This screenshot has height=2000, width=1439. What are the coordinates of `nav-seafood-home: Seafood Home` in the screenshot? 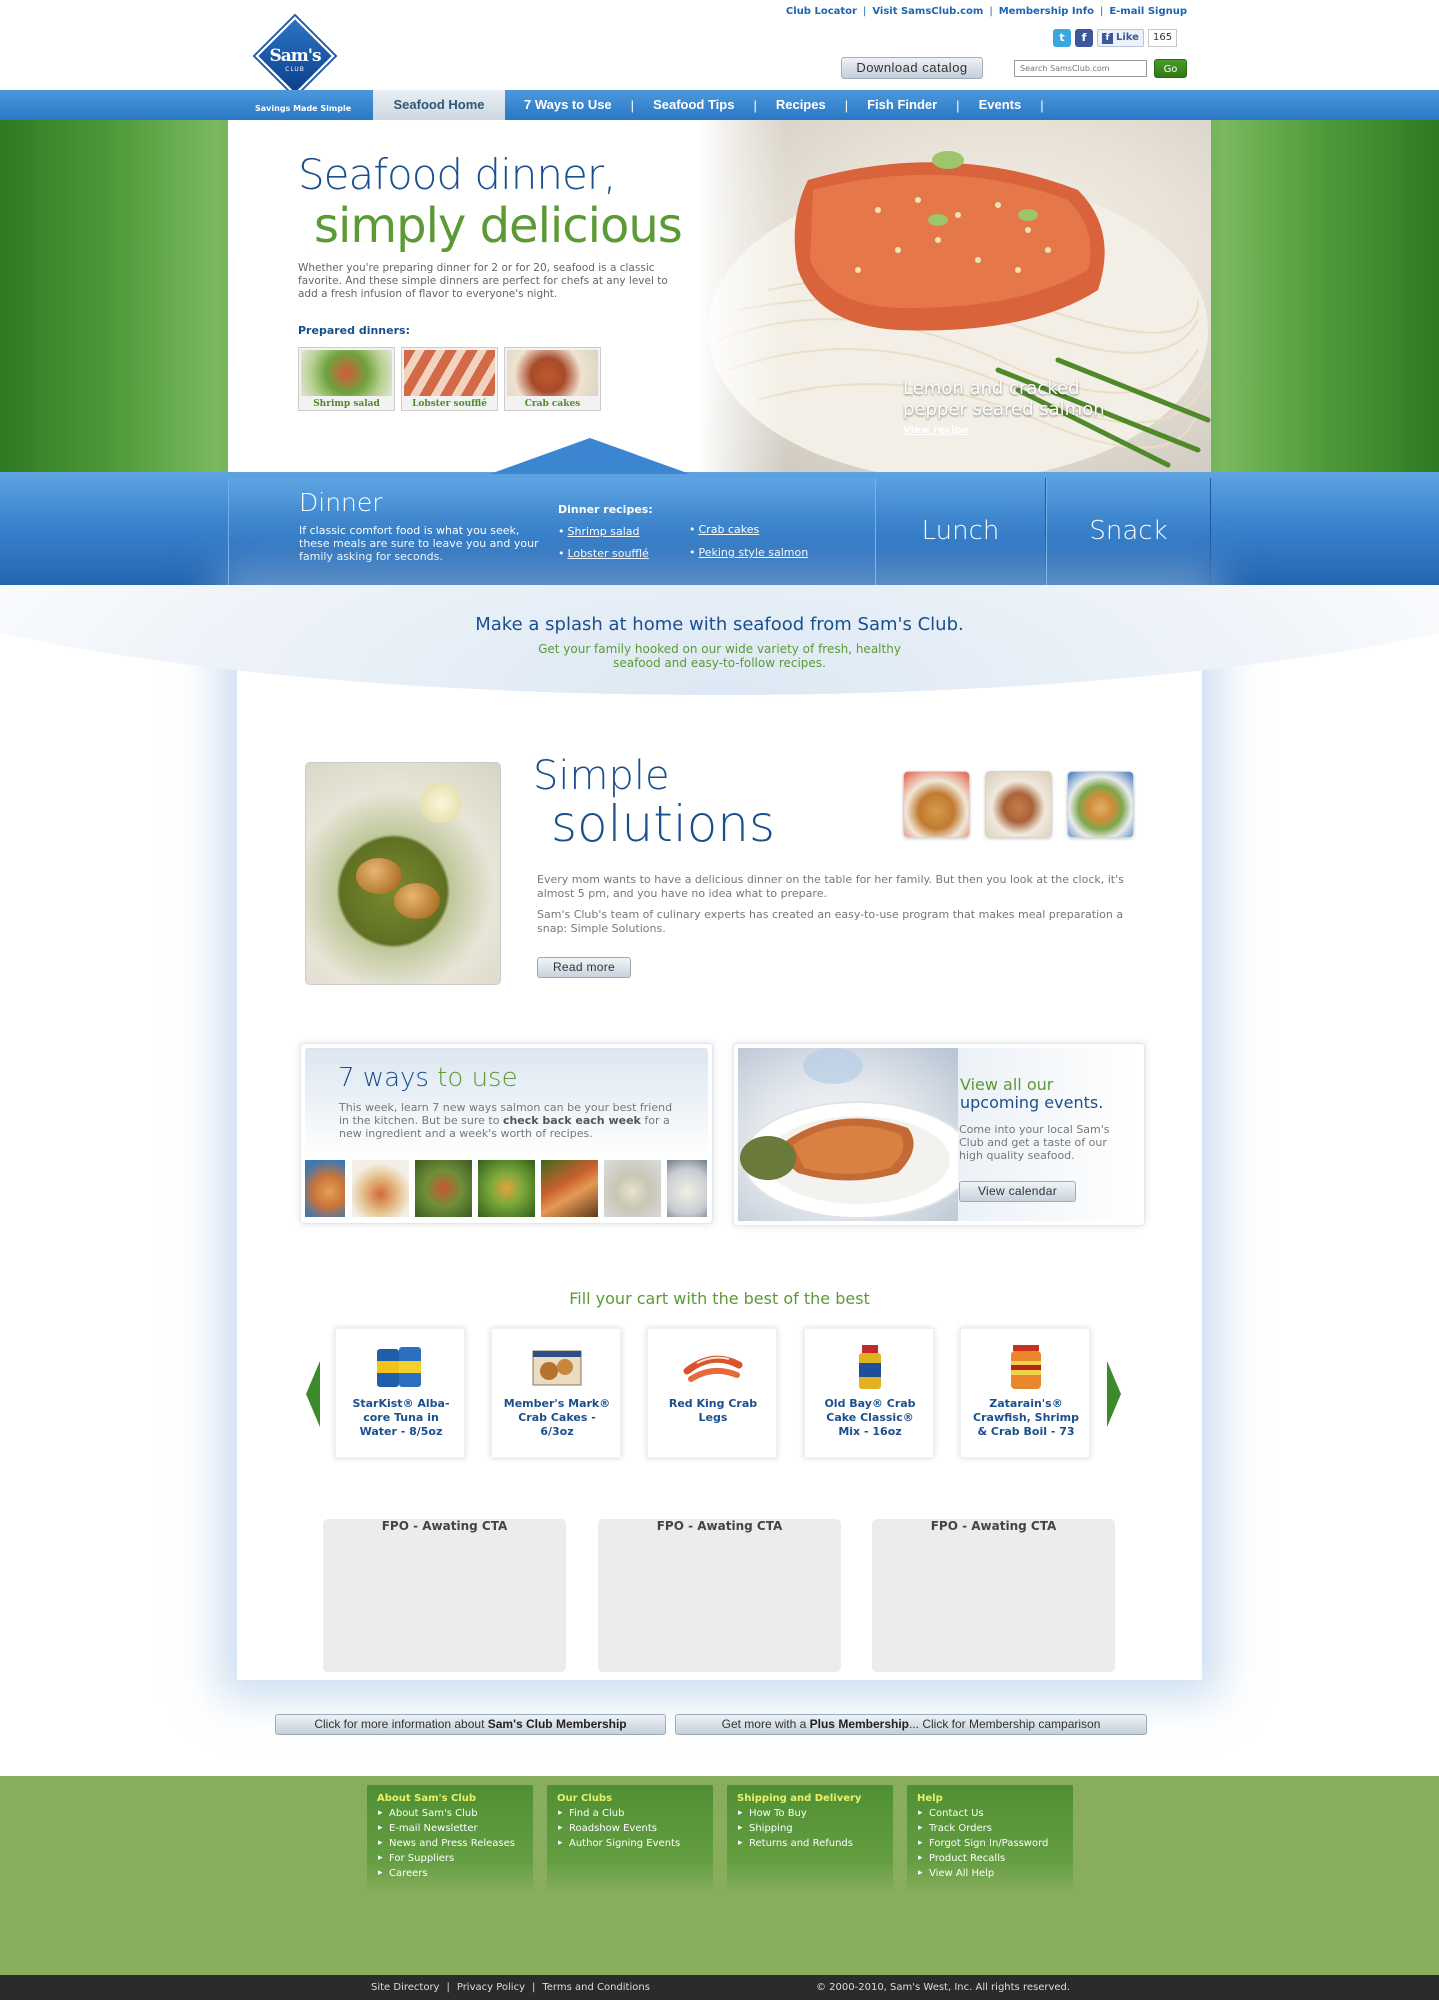 It's located at (439, 105).